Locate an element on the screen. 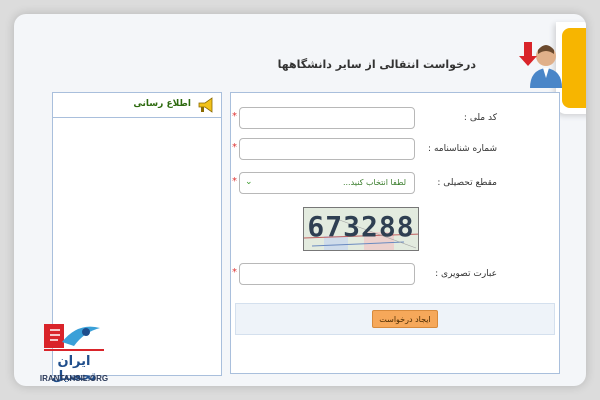 Image resolution: width=600 pixels, height=400 pixels. megaphone-icon is located at coordinates (205, 105).